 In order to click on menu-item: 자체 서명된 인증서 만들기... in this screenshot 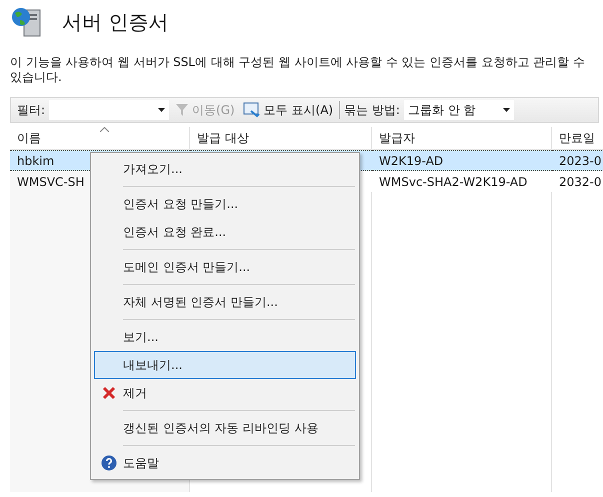, I will do `click(225, 302)`.